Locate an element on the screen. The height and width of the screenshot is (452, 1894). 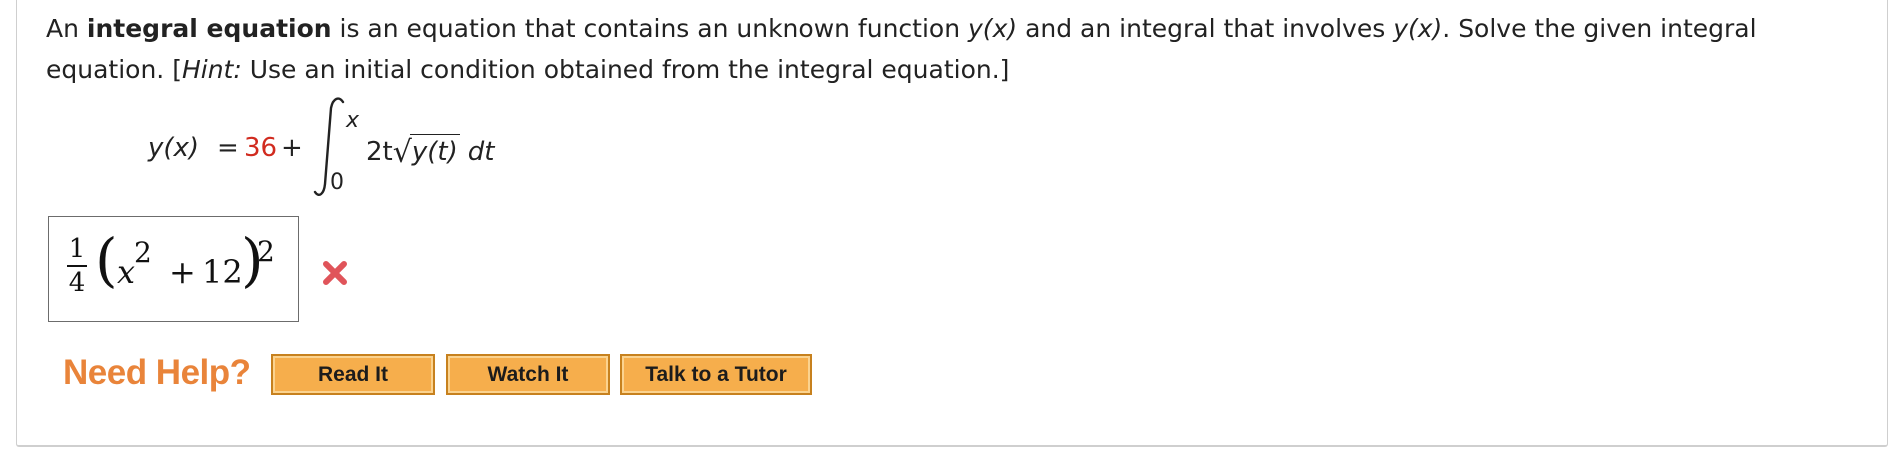
coefficient: 2t is located at coordinates (379, 152).